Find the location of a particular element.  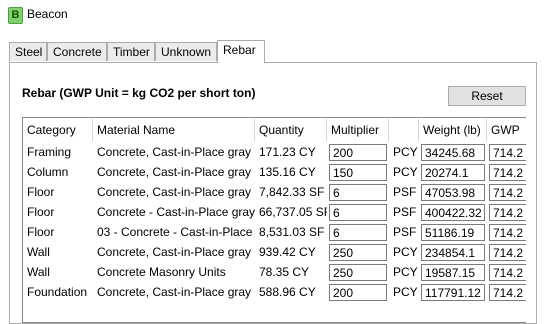

app-logo-icon: B is located at coordinates (15, 15).